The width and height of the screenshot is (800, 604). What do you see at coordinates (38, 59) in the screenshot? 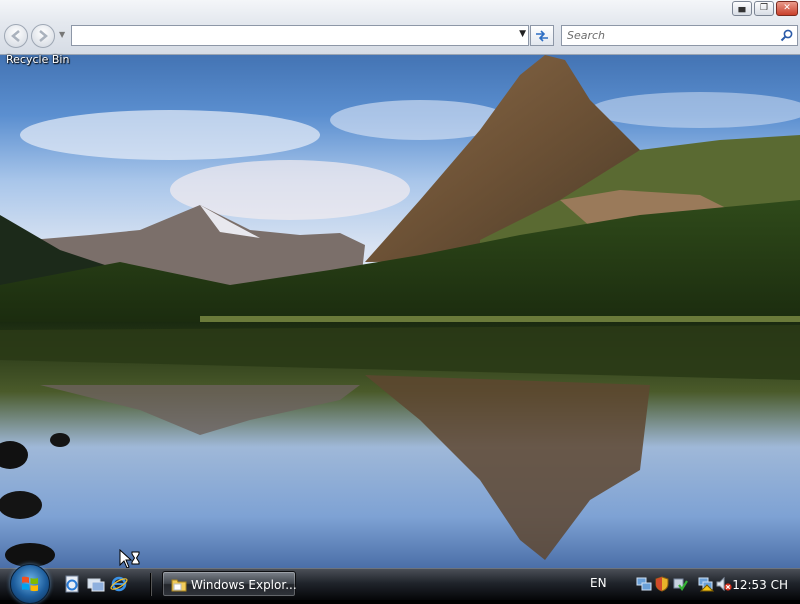
I see `recycle-bin-label: Recycle Bin` at bounding box center [38, 59].